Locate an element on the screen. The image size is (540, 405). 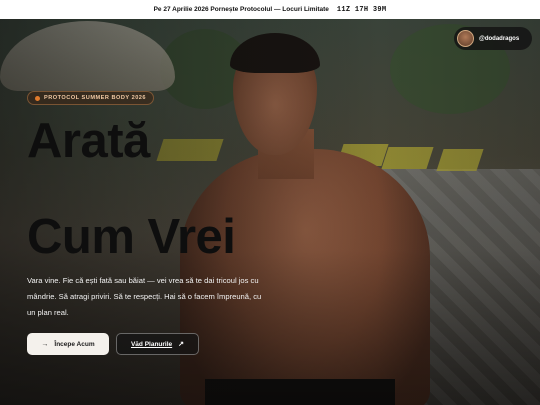
view-plans-button: Văd Planurile ↗ is located at coordinates (157, 344).